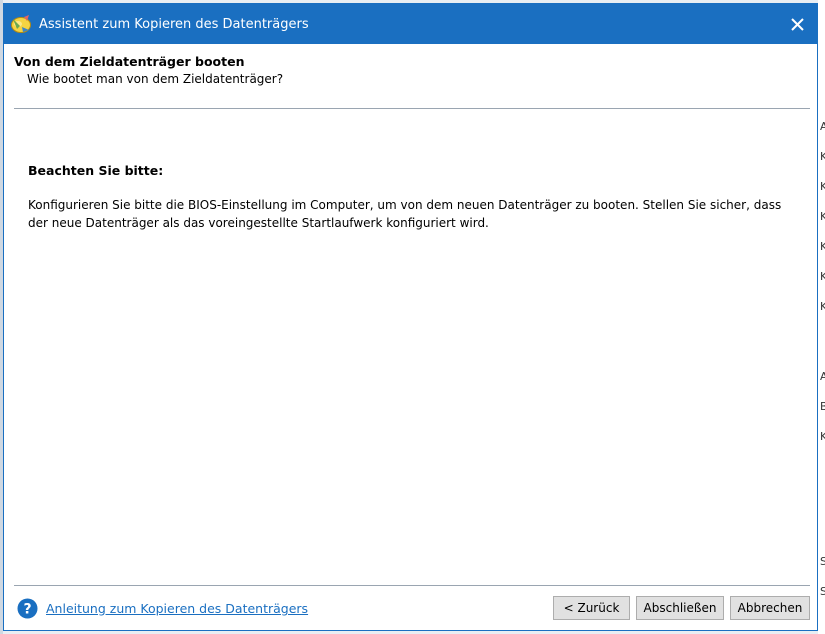 The height and width of the screenshot is (634, 825). Describe the element at coordinates (412, 108) in the screenshot. I see `header-divider` at that location.